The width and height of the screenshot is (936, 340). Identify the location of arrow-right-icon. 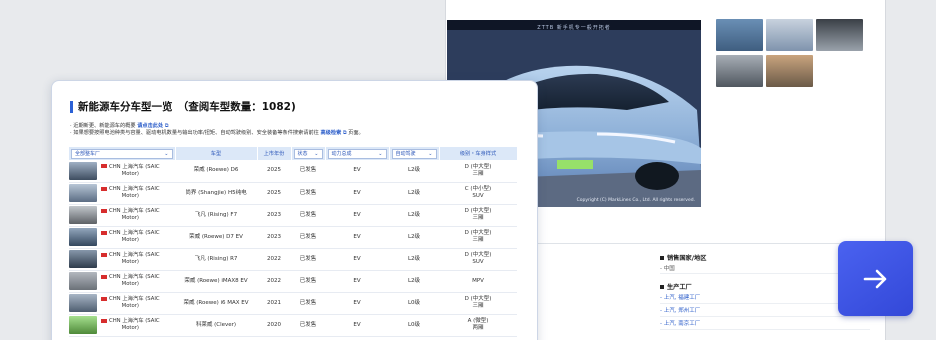
(874, 278).